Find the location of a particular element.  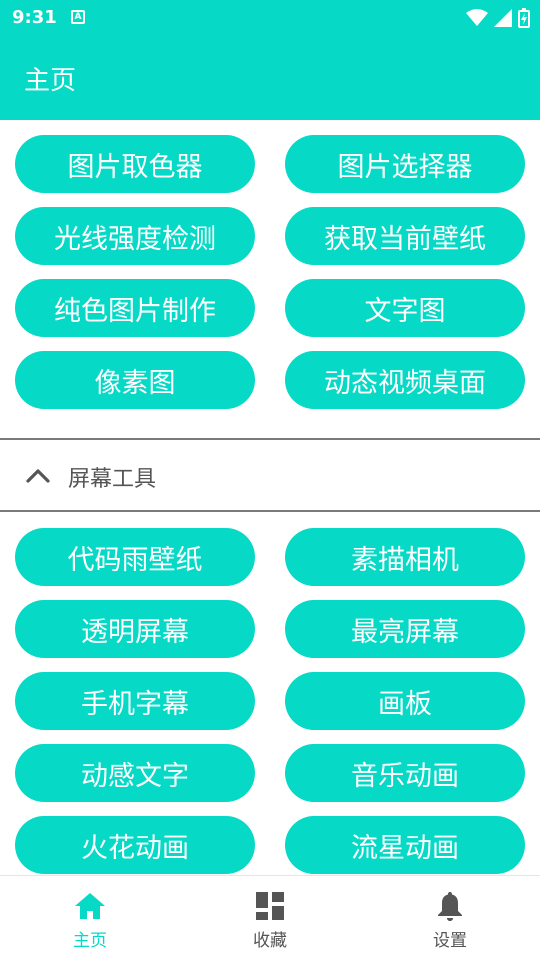

tool-button: 纯色图片制作 is located at coordinates (135, 308).